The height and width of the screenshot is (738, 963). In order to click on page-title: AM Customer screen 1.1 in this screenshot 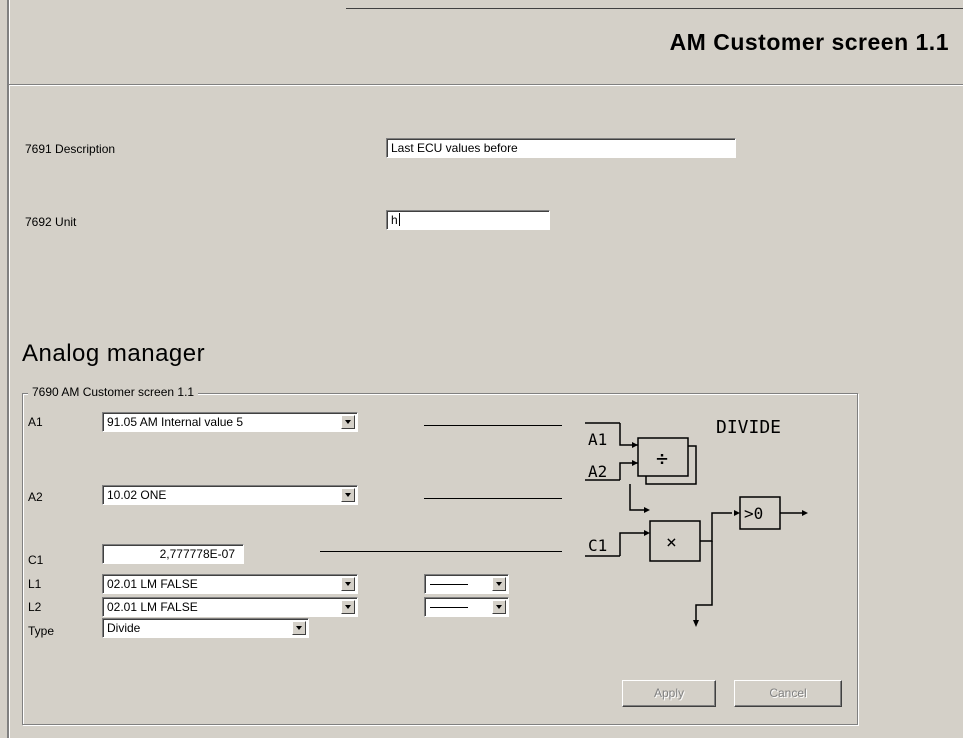, I will do `click(809, 42)`.